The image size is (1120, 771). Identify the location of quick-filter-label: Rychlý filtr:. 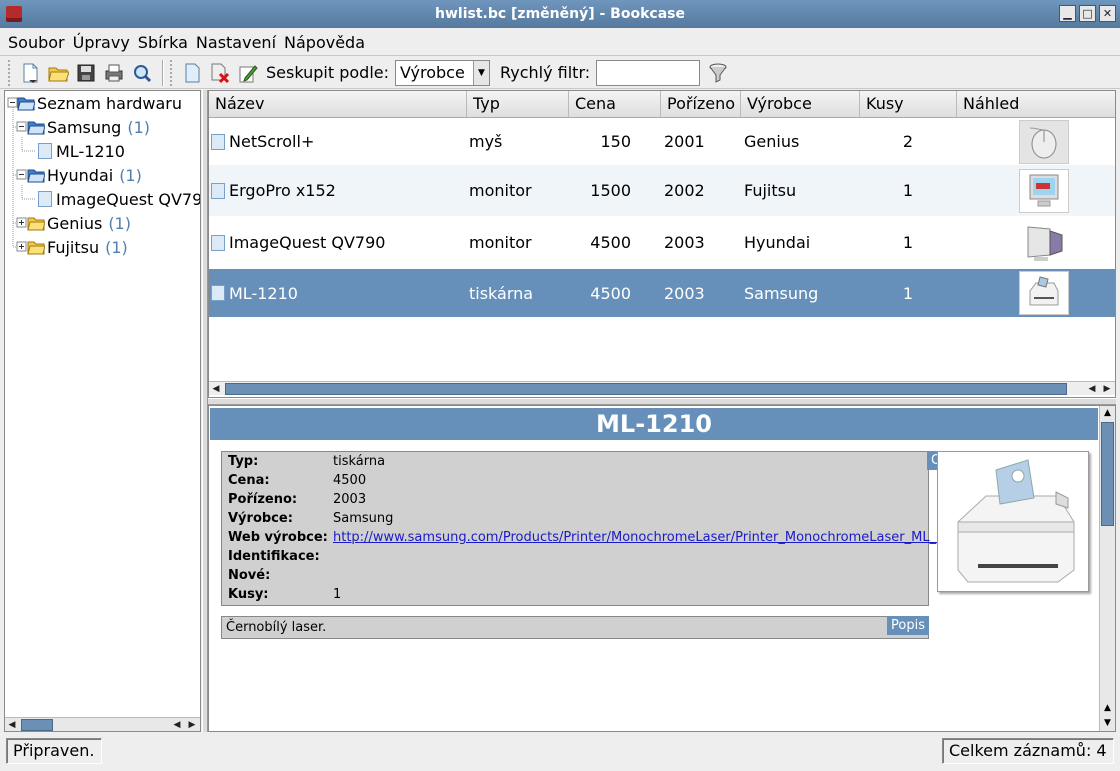
(545, 72).